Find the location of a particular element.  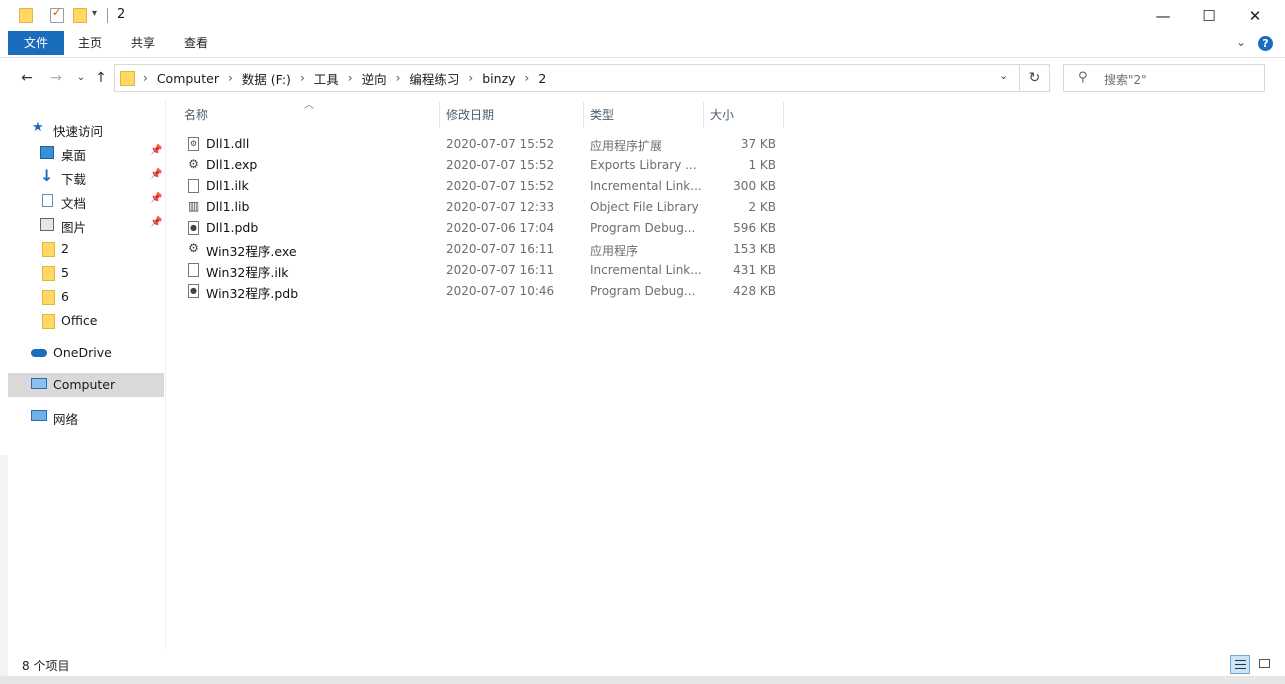

tab-file: 文件 is located at coordinates (36, 43).